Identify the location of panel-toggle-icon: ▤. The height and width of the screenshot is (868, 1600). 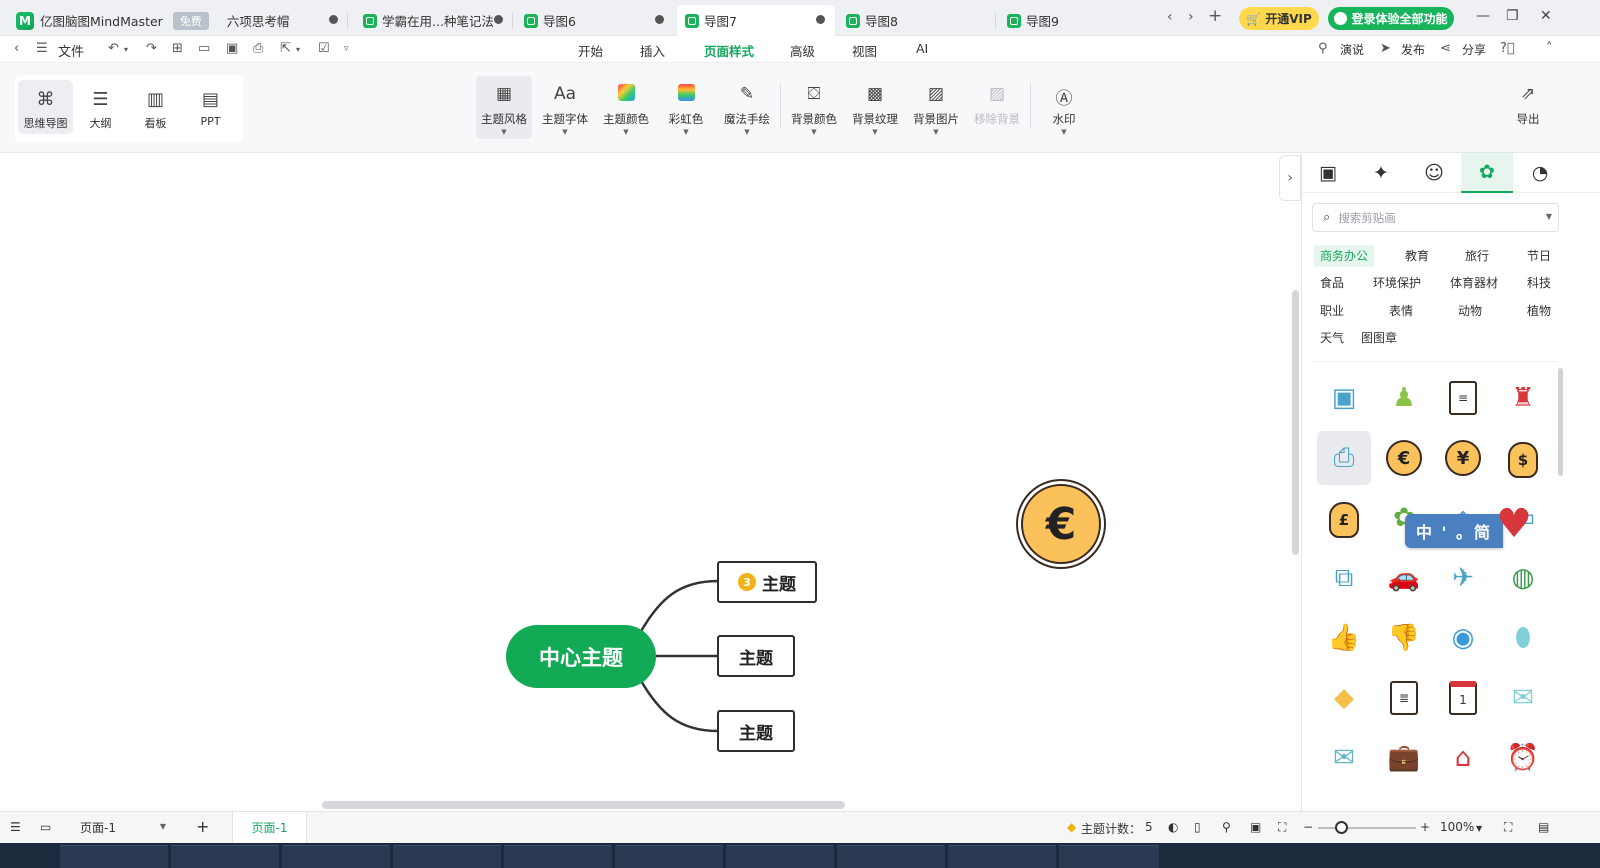
(1543, 827).